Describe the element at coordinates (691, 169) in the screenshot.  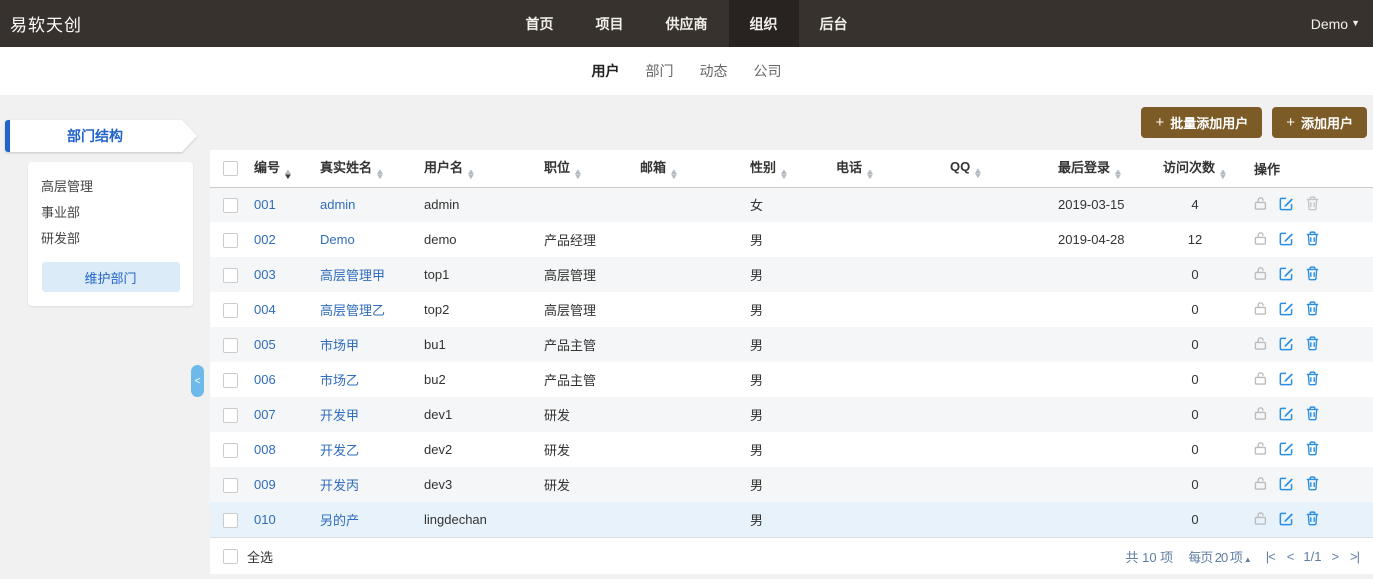
I see `col-header-email: 邮箱 ▲ ▼` at that location.